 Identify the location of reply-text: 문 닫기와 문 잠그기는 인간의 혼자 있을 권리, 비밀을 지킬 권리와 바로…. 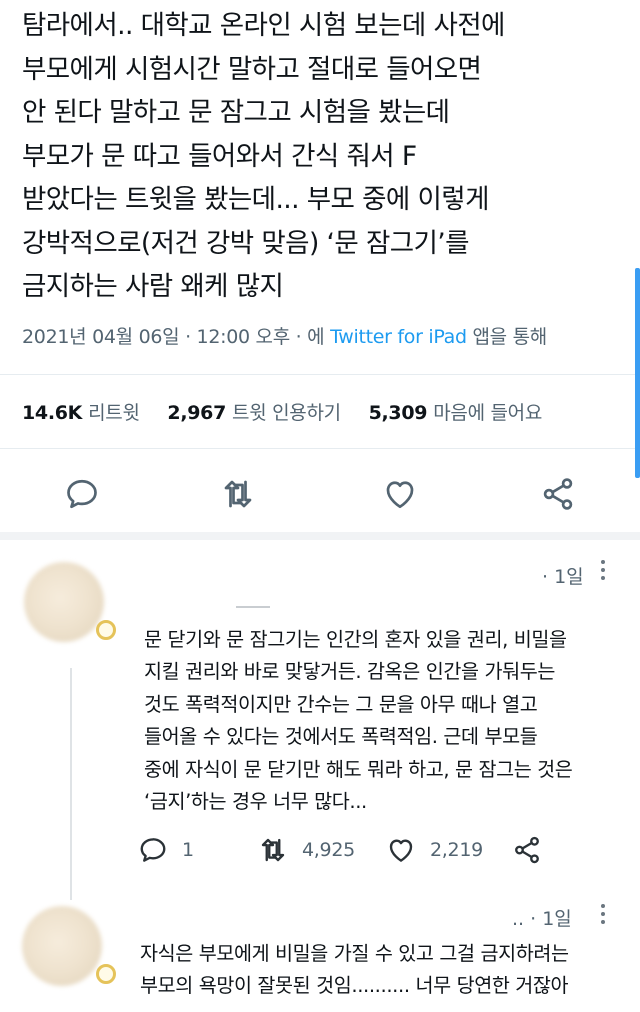
(358, 721).